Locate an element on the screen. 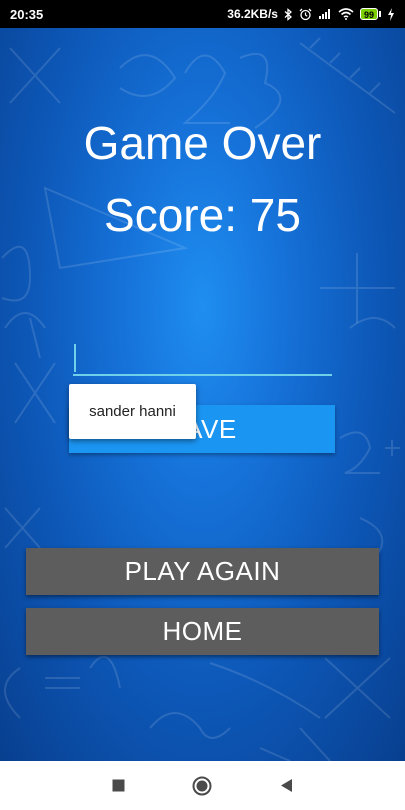 The width and height of the screenshot is (405, 810). recents-button is located at coordinates (118, 785).